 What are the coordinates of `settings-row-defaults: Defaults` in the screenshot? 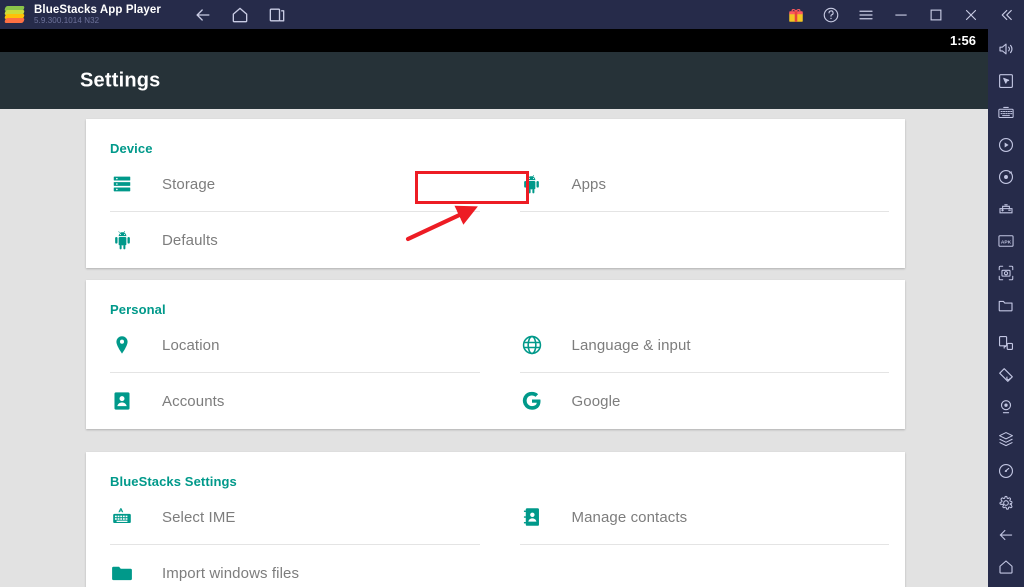 It's located at (291, 240).